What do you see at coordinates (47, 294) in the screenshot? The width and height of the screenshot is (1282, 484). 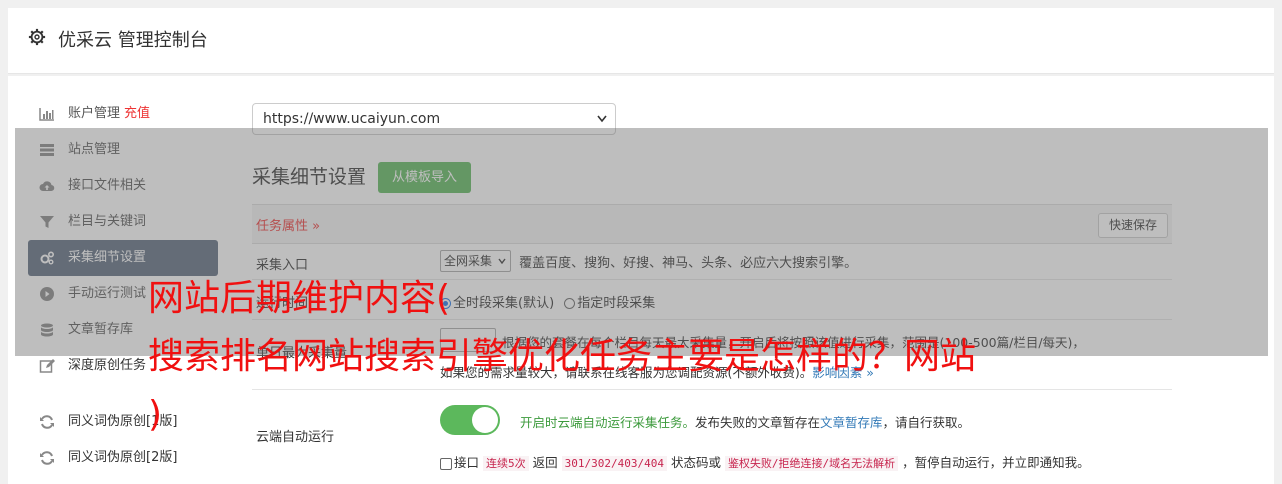 I see `play-icon` at bounding box center [47, 294].